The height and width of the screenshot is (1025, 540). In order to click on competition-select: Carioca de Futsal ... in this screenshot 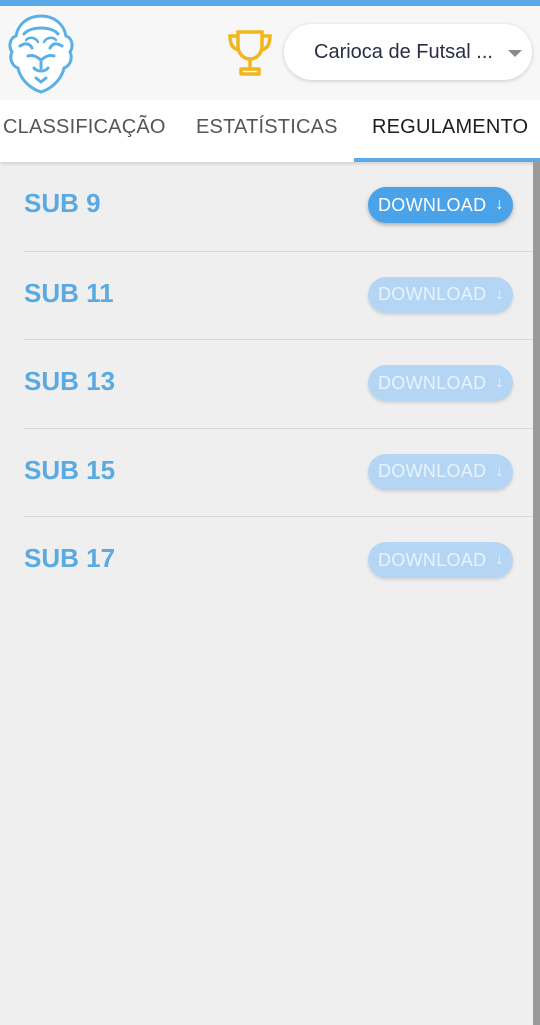, I will do `click(408, 52)`.